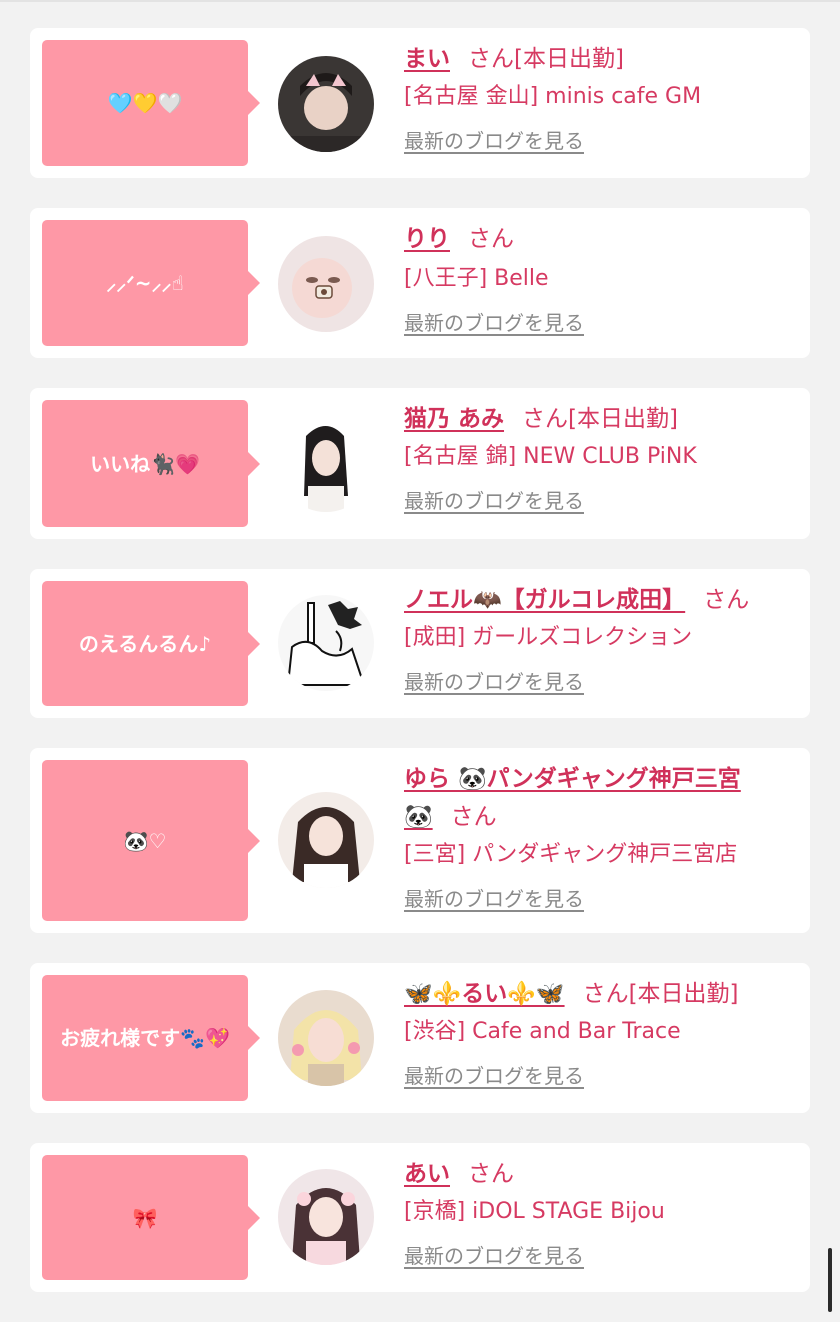 This screenshot has height=1322, width=840. What do you see at coordinates (604, 280) in the screenshot?
I see `profile-info: りり さん [八王子] Belle 最新のブログを見る` at bounding box center [604, 280].